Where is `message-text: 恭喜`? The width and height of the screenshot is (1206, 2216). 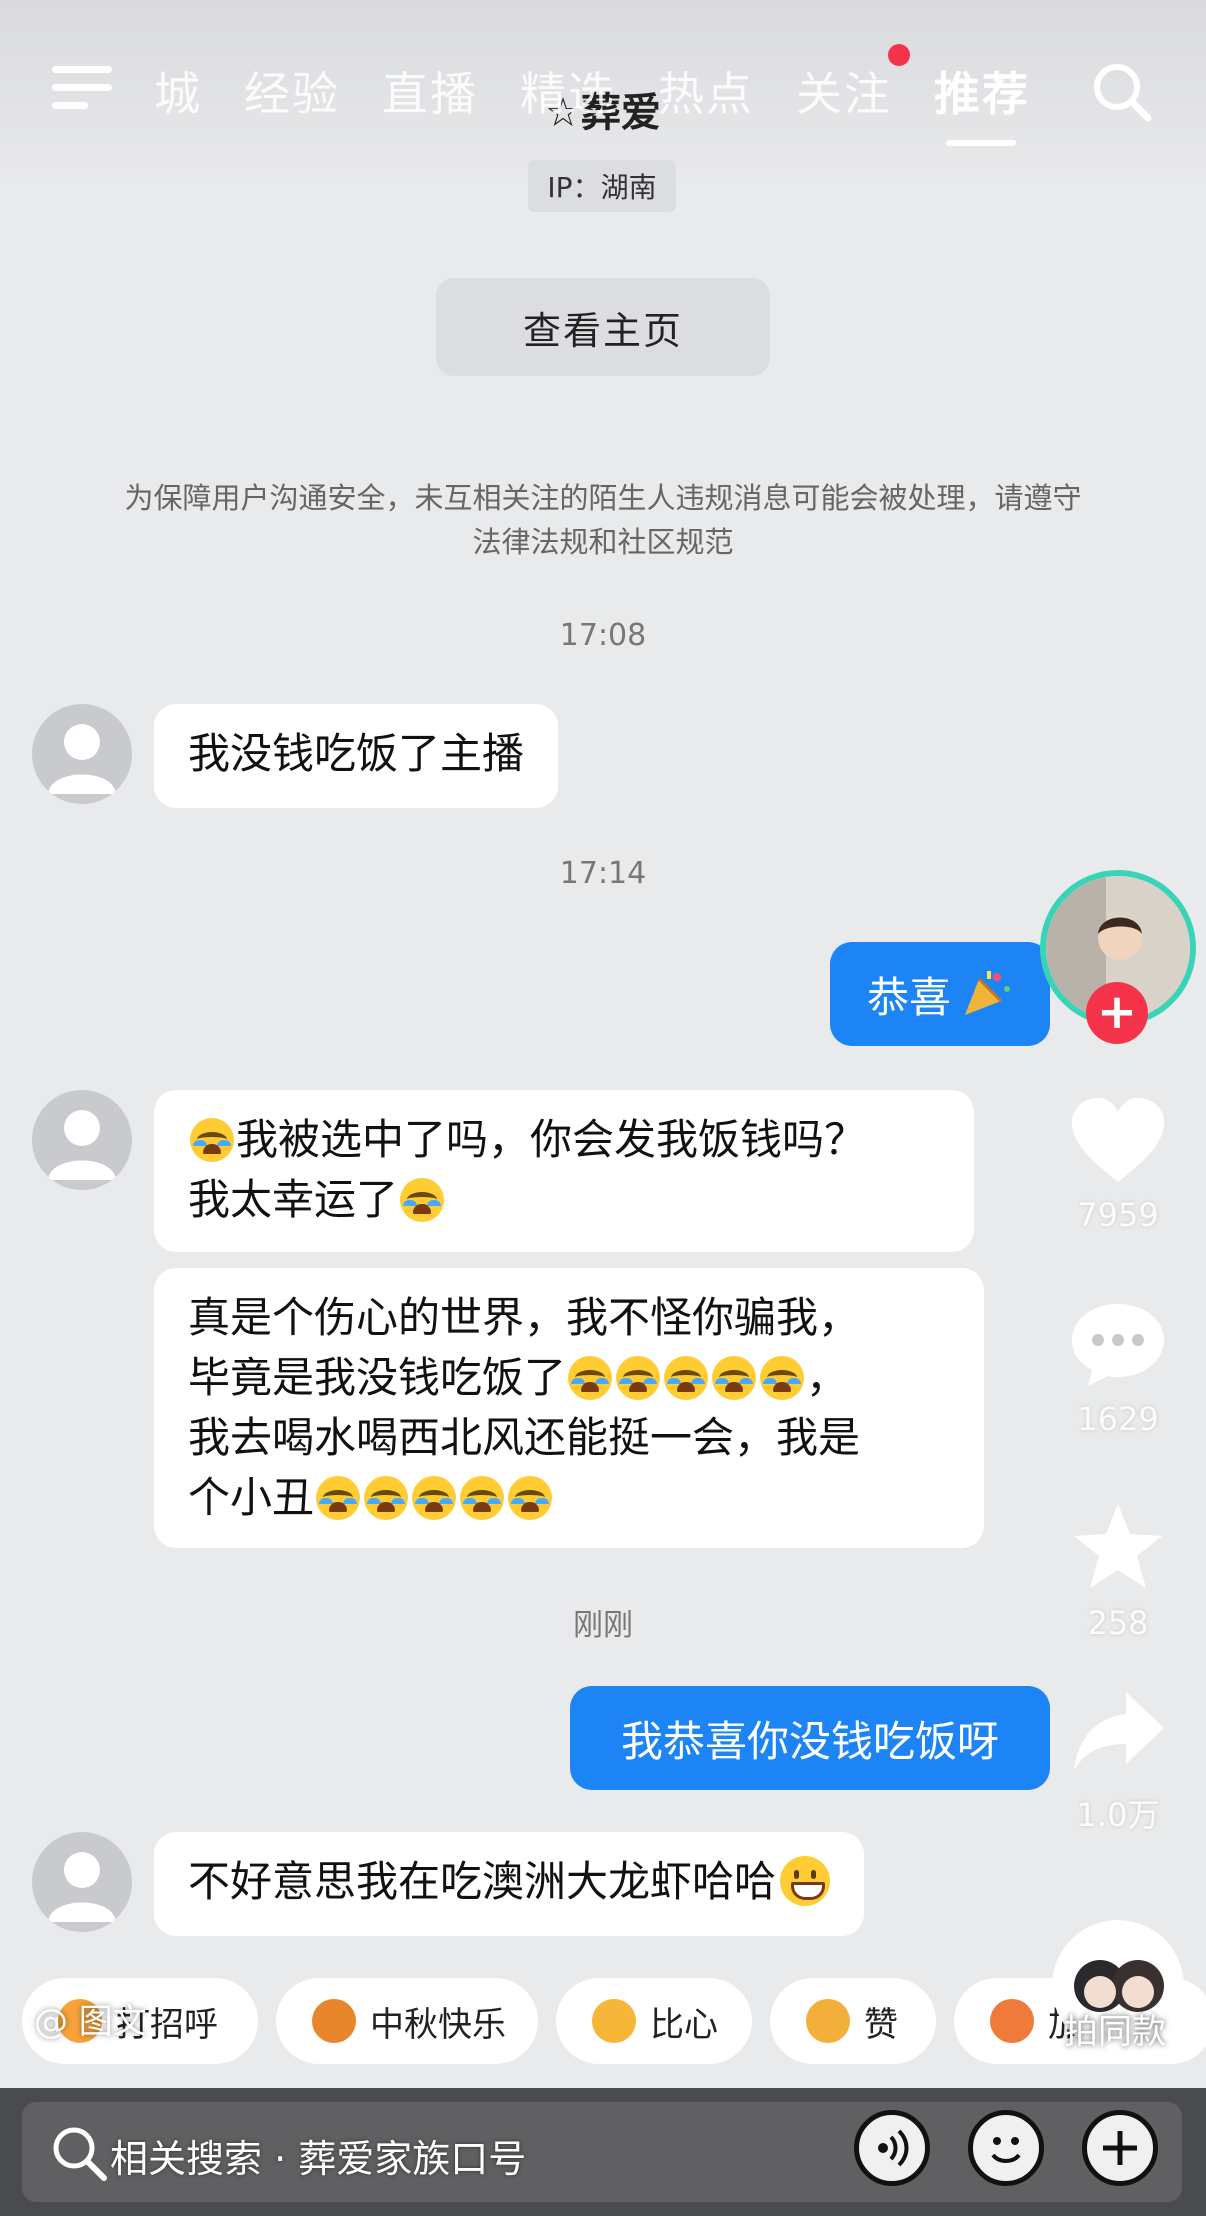 message-text: 恭喜 is located at coordinates (908, 997).